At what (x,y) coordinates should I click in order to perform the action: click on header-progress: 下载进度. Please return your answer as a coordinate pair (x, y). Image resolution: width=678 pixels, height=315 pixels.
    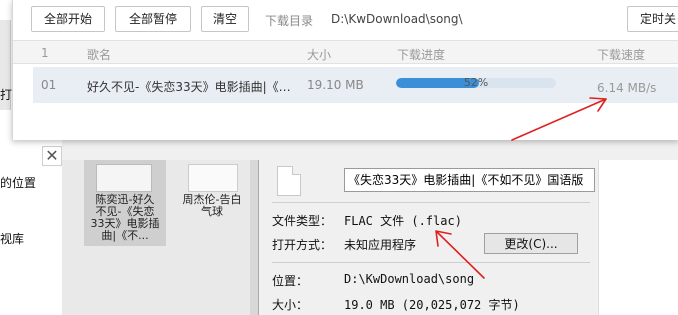
    Looking at the image, I should click on (421, 54).